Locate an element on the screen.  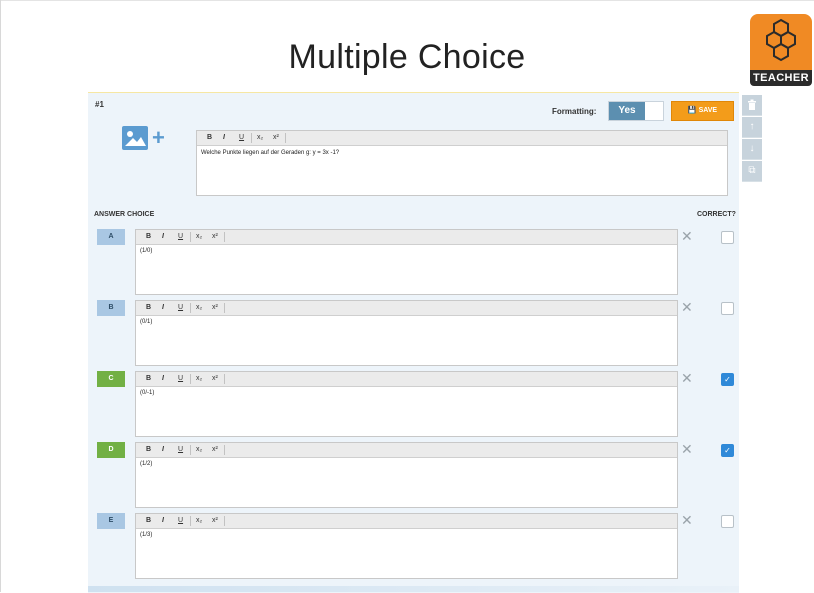
save-icon: 💾 is located at coordinates (692, 110).